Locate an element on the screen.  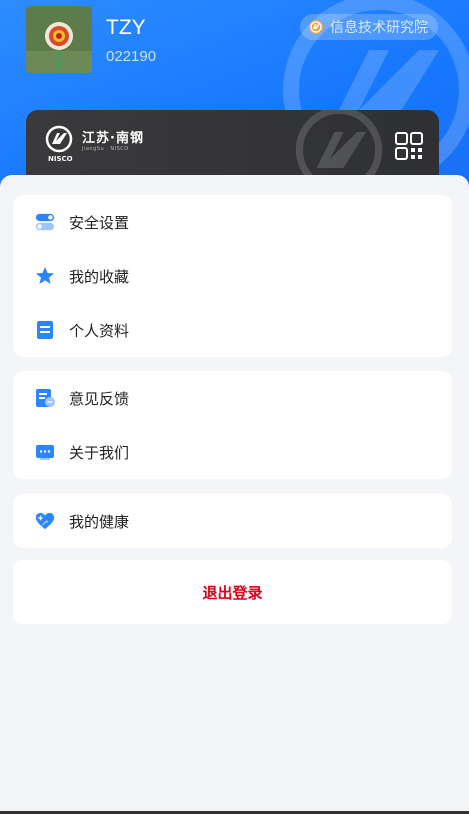
card-brand: 江苏·南钢 JiangSu · NISCO is located at coordinates (94, 139).